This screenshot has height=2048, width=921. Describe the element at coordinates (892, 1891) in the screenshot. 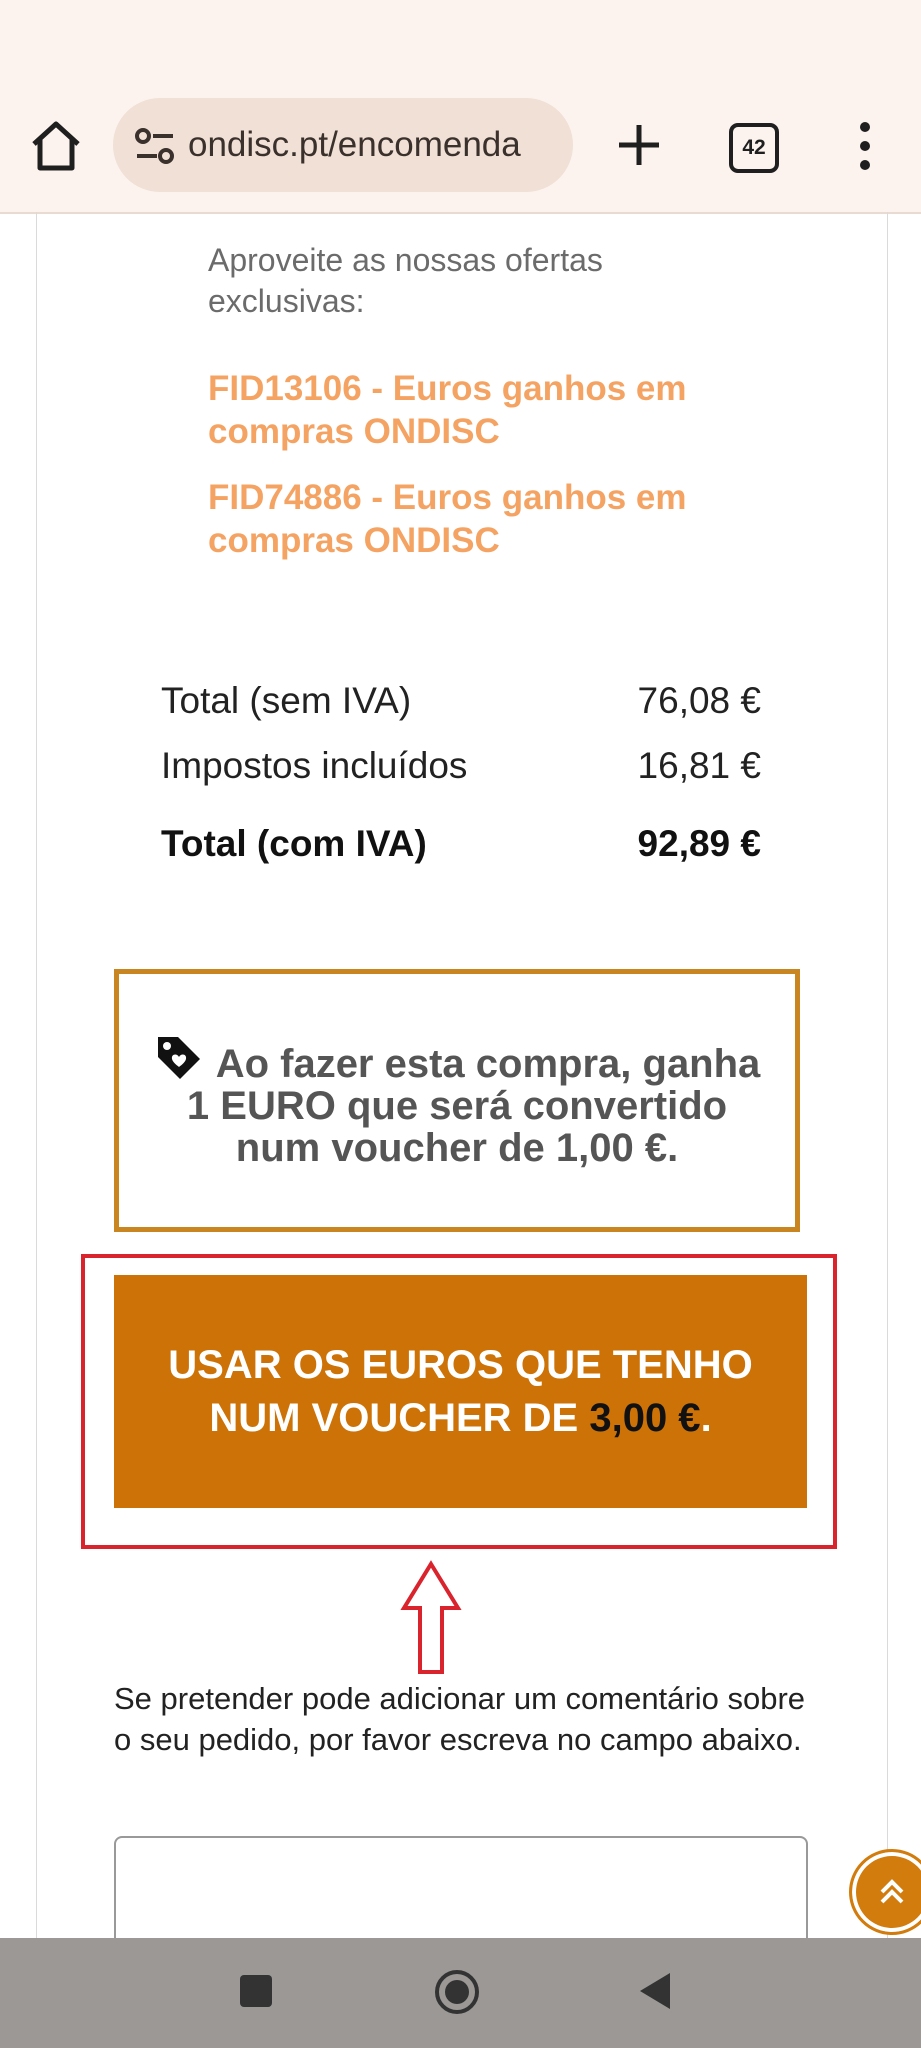

I see `chevrons-up-icon` at that location.